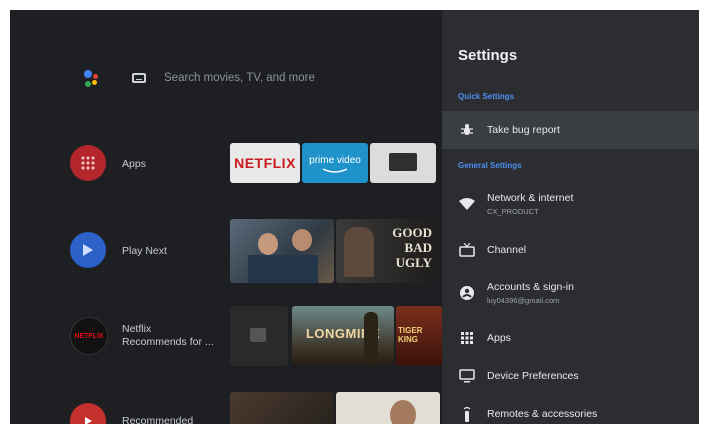  What do you see at coordinates (467, 376) in the screenshot?
I see `monitor-icon` at bounding box center [467, 376].